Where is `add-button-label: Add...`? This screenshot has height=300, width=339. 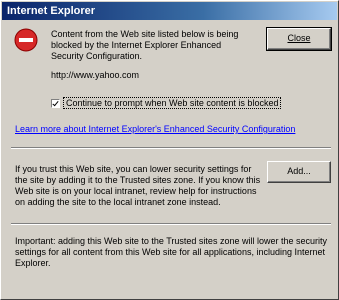
add-button-label: Add... is located at coordinates (299, 171).